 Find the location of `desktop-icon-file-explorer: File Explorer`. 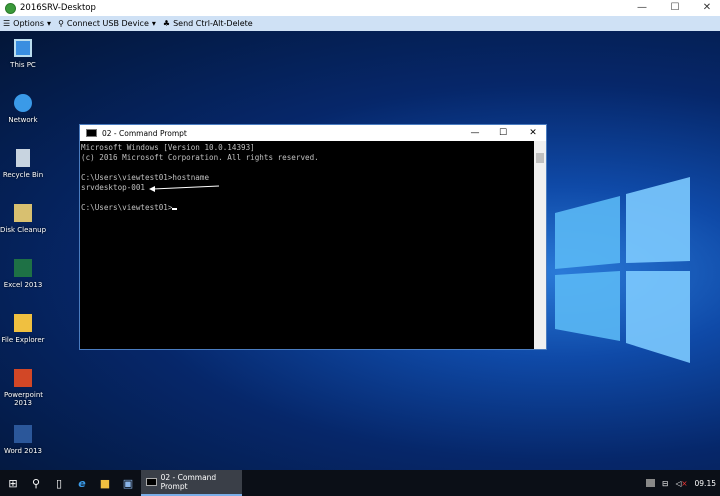

desktop-icon-file-explorer: File Explorer is located at coordinates (23, 329).